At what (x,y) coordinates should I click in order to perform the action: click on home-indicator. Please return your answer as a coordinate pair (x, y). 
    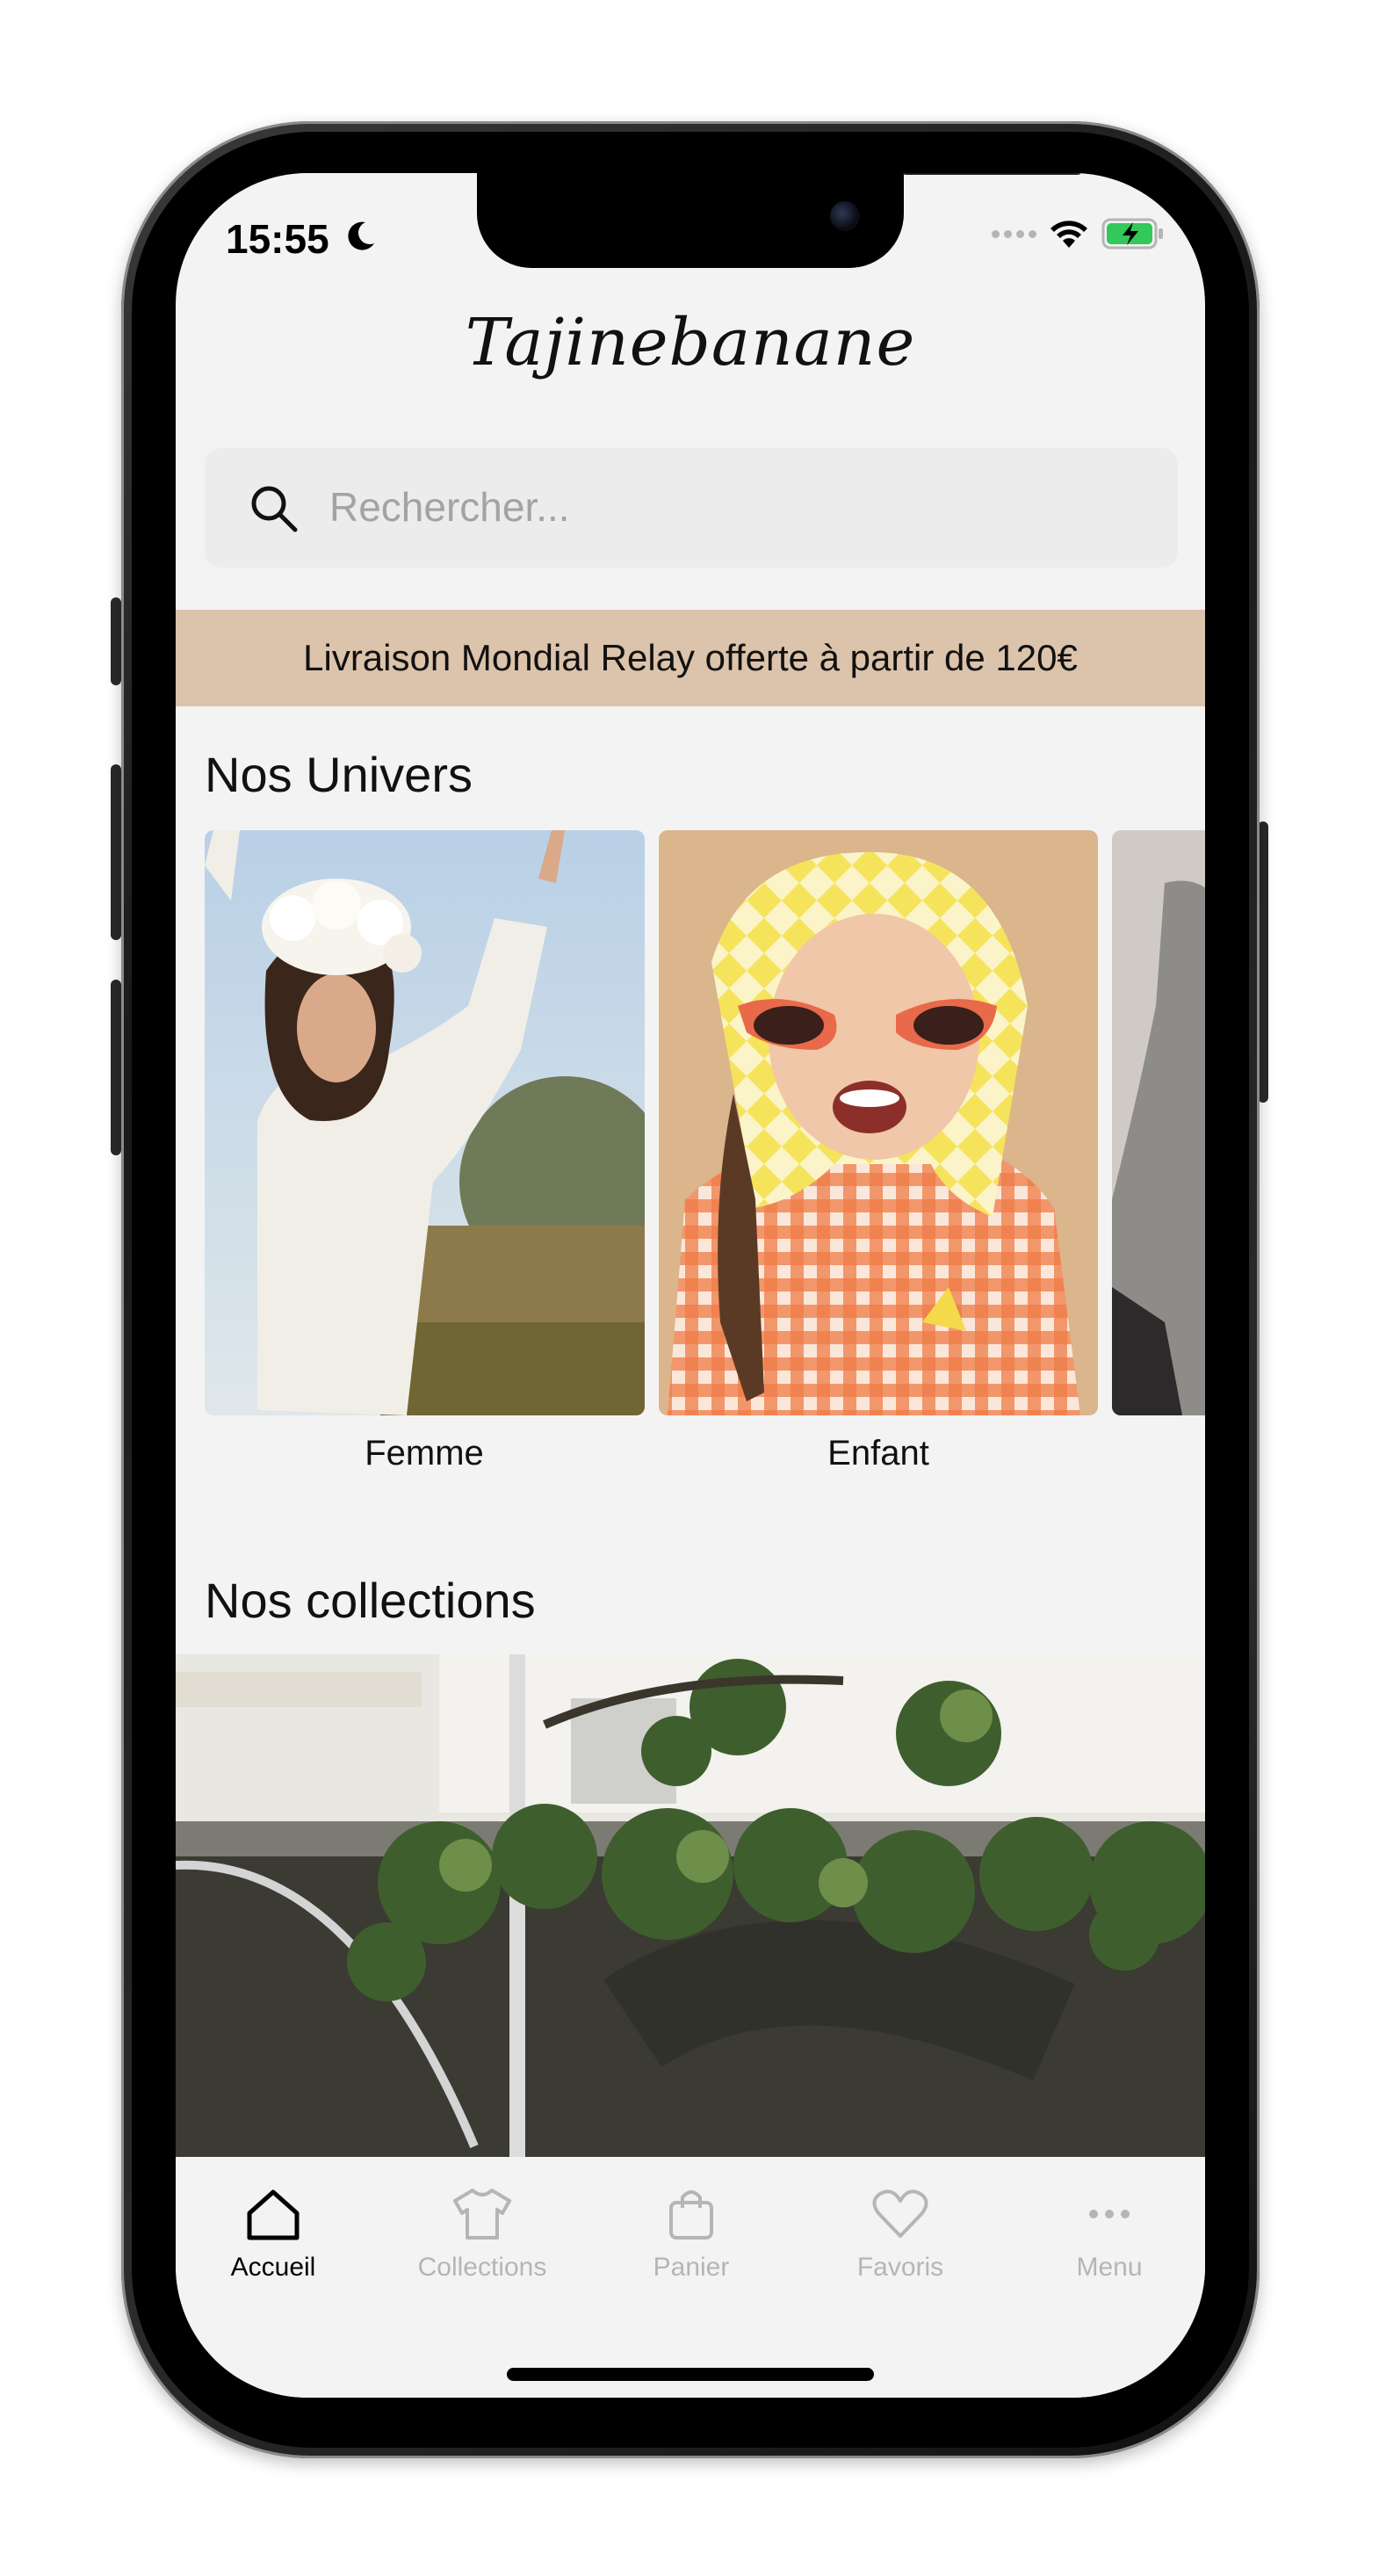
    Looking at the image, I should click on (690, 2374).